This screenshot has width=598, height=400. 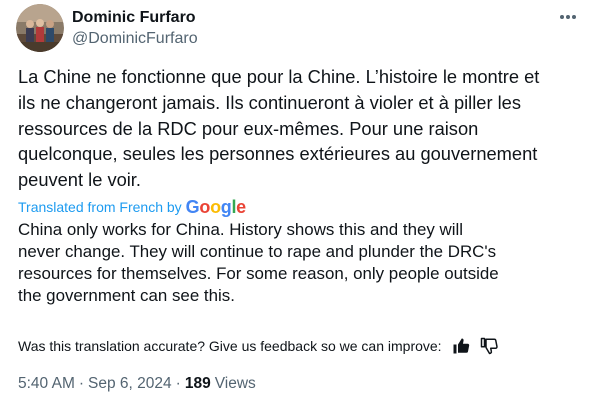 What do you see at coordinates (198, 384) in the screenshot?
I see `views-count: 189` at bounding box center [198, 384].